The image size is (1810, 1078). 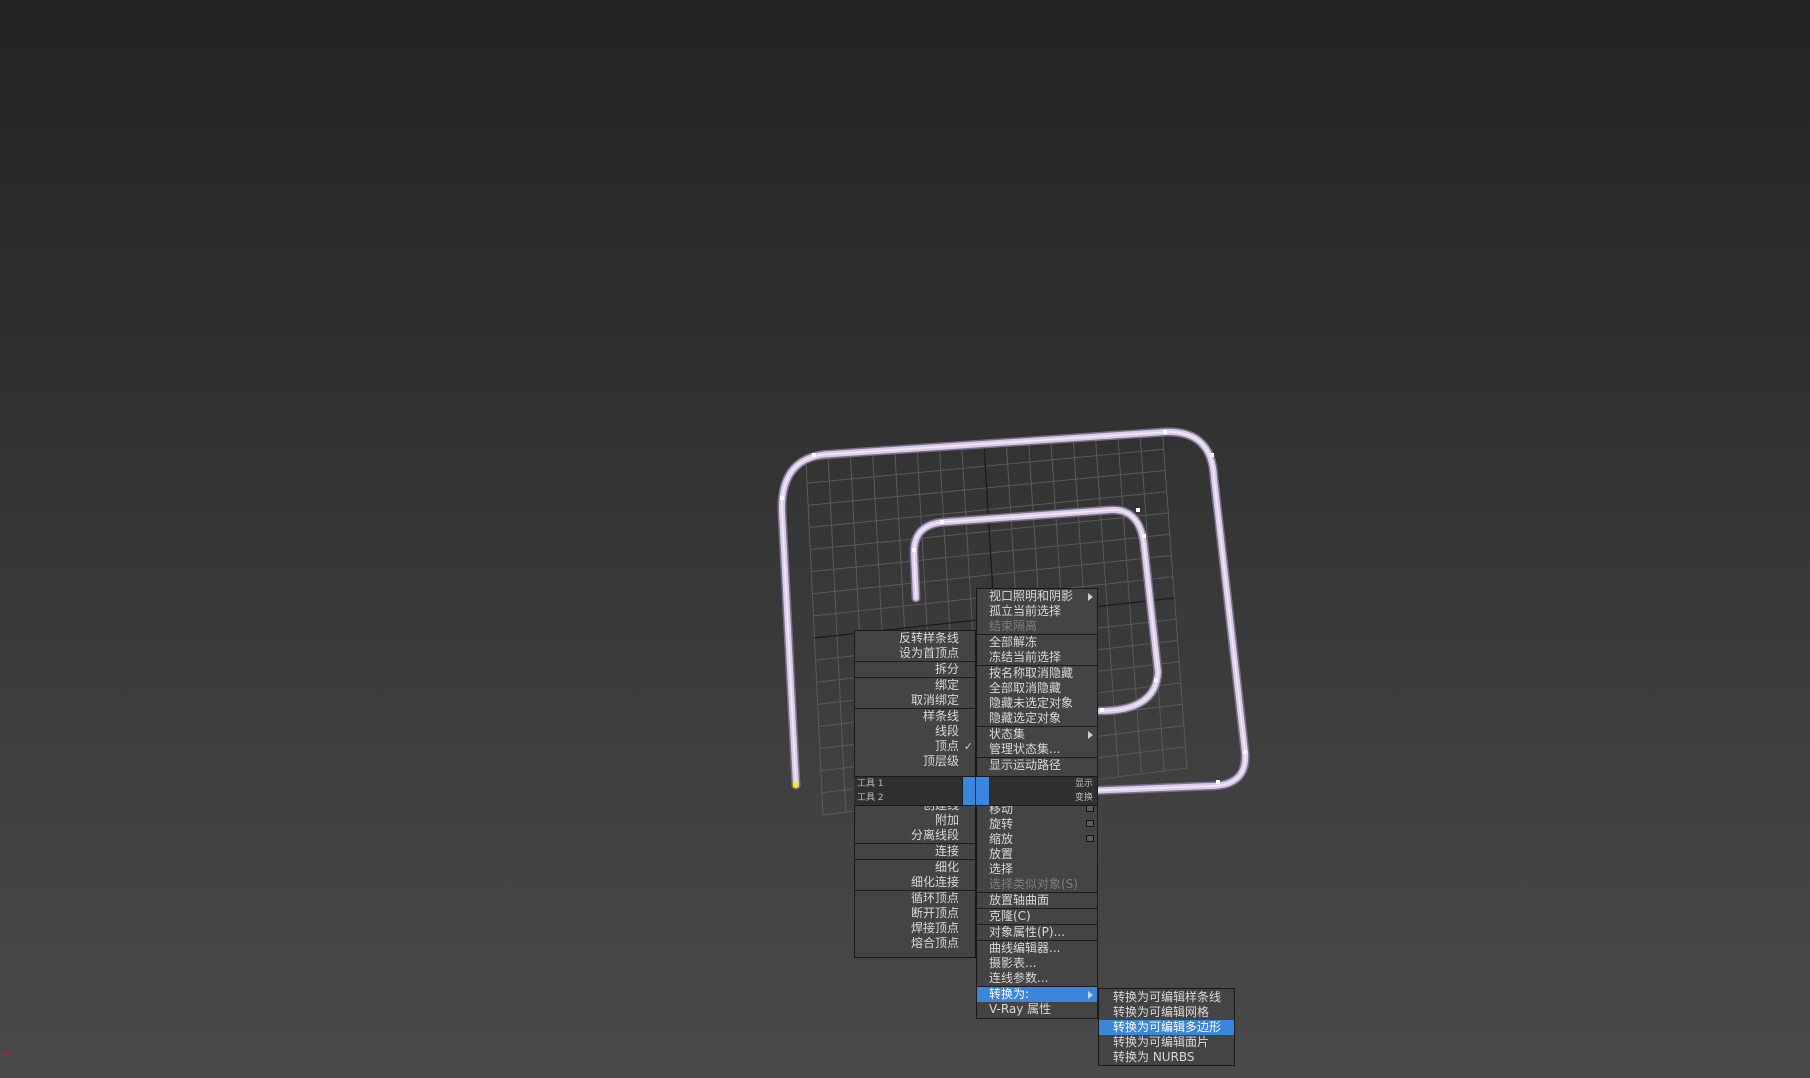 I want to click on menu-item: 循环顶点, so click(x=915, y=898).